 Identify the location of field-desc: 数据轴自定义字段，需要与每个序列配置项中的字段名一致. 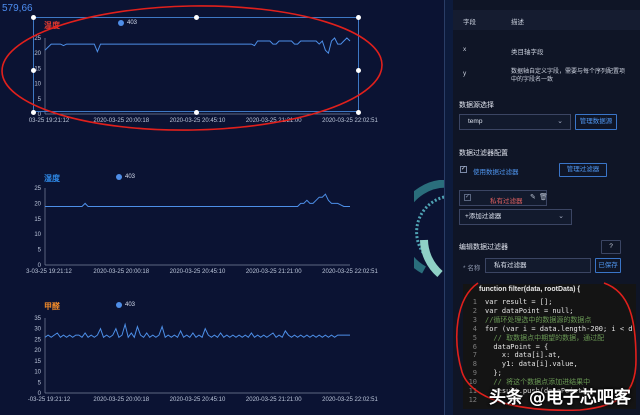
(568, 76).